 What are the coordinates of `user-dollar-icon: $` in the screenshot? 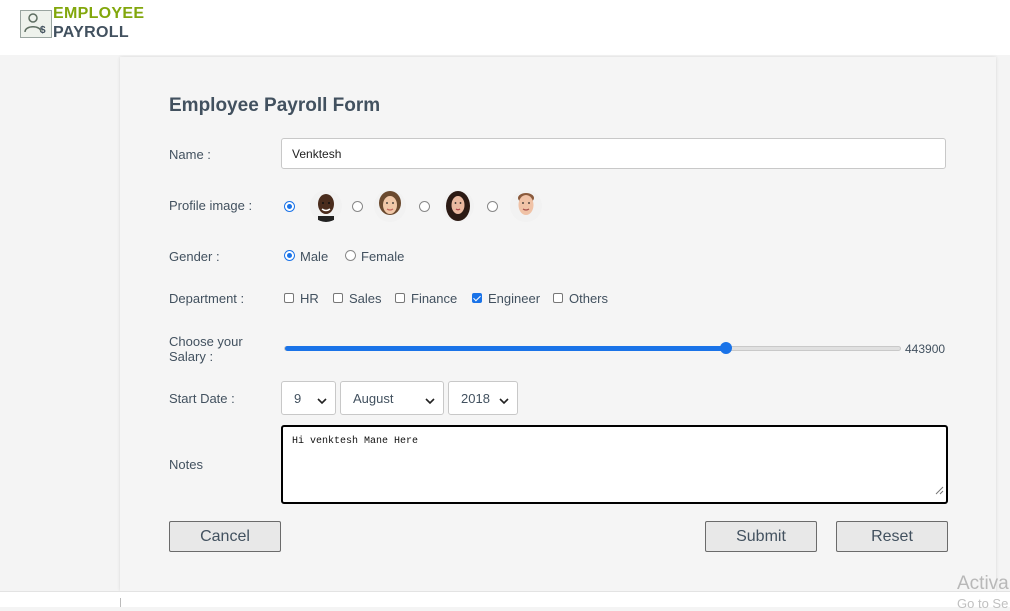 It's located at (36, 24).